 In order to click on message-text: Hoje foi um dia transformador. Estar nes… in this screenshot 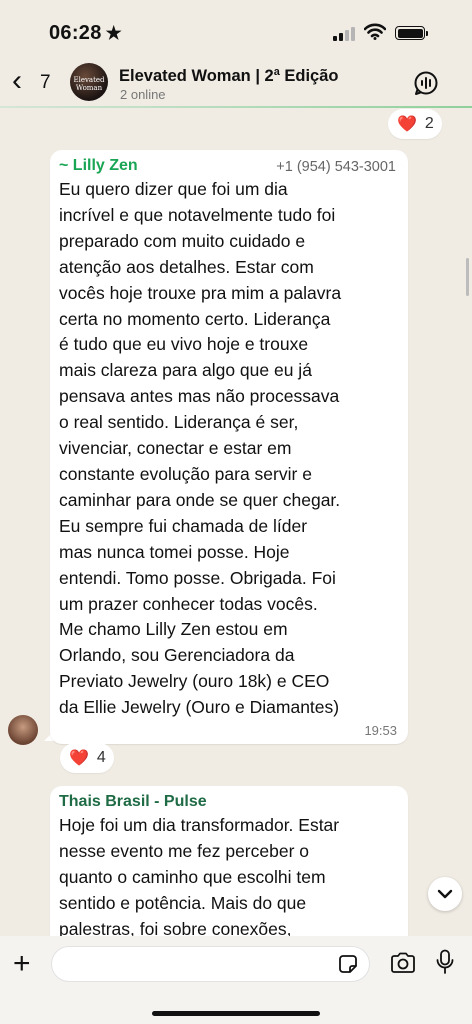, I will do `click(199, 877)`.